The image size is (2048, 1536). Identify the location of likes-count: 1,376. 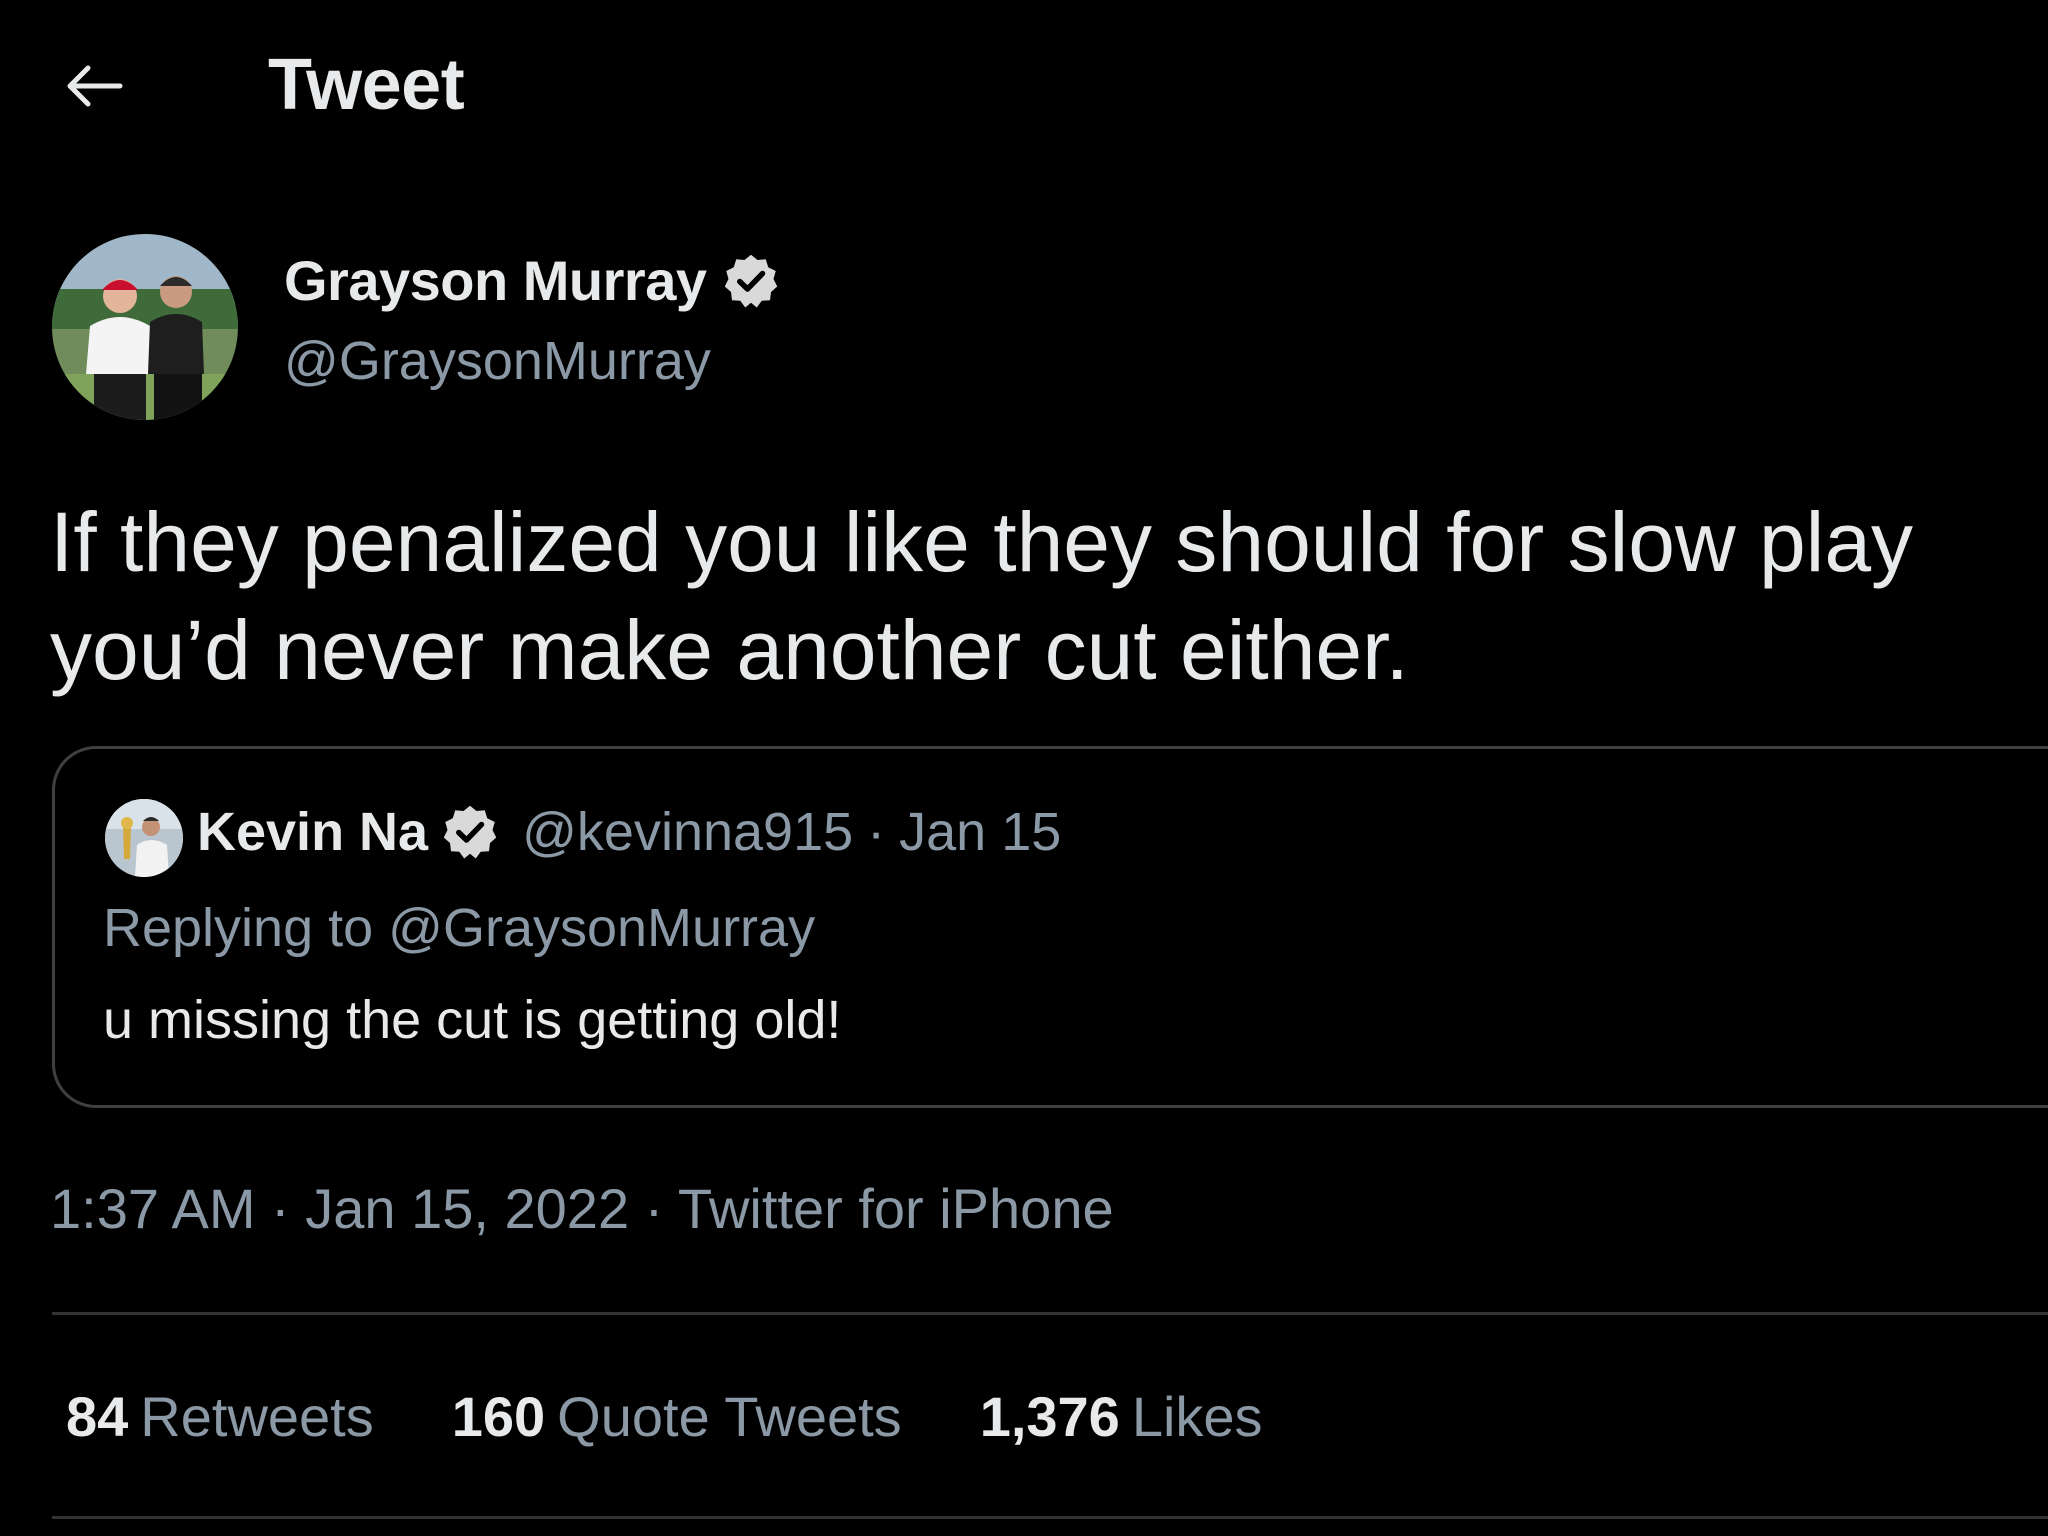
(1049, 1416).